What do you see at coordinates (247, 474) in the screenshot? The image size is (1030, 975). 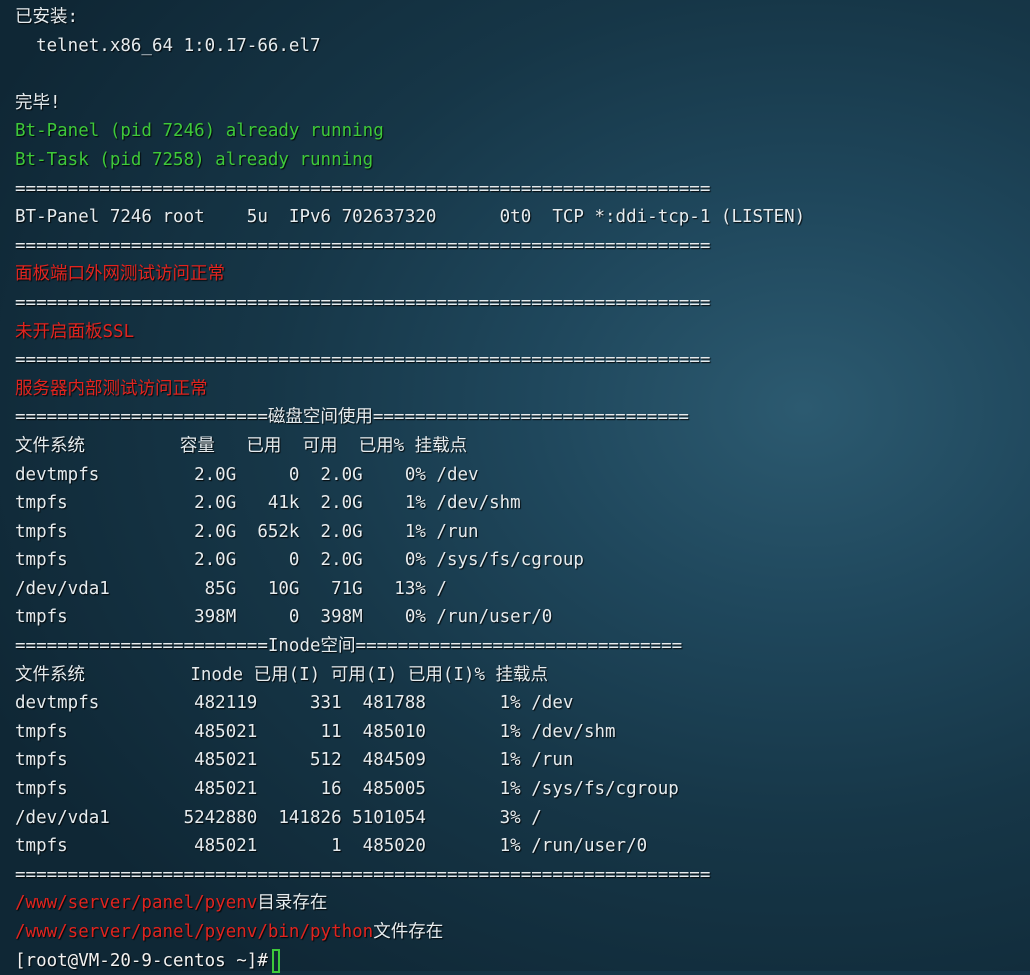 I see `terminal-line: devtmpfs 2.0G 0 2.0G 0% /dev` at bounding box center [247, 474].